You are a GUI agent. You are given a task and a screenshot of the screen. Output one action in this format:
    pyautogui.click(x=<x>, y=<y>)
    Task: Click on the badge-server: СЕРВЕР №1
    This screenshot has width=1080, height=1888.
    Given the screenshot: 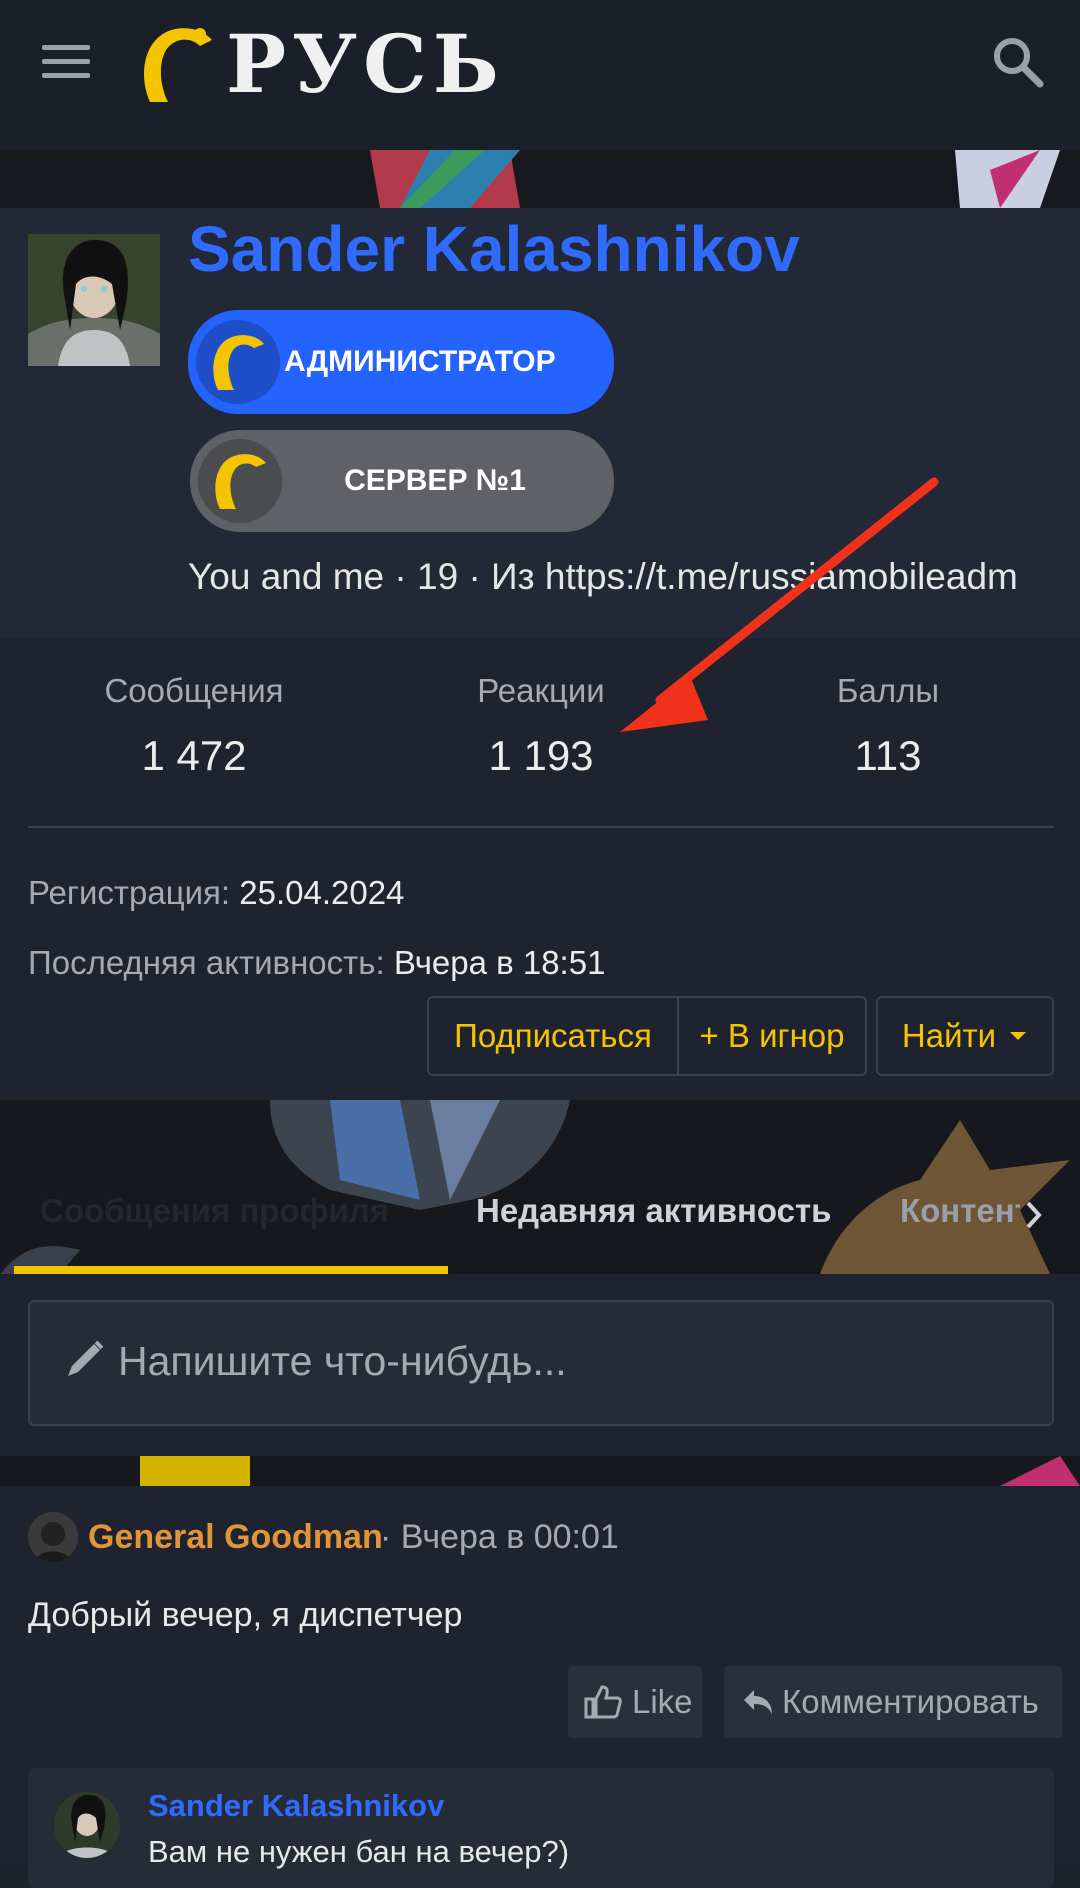 What is the action you would take?
    pyautogui.click(x=402, y=481)
    